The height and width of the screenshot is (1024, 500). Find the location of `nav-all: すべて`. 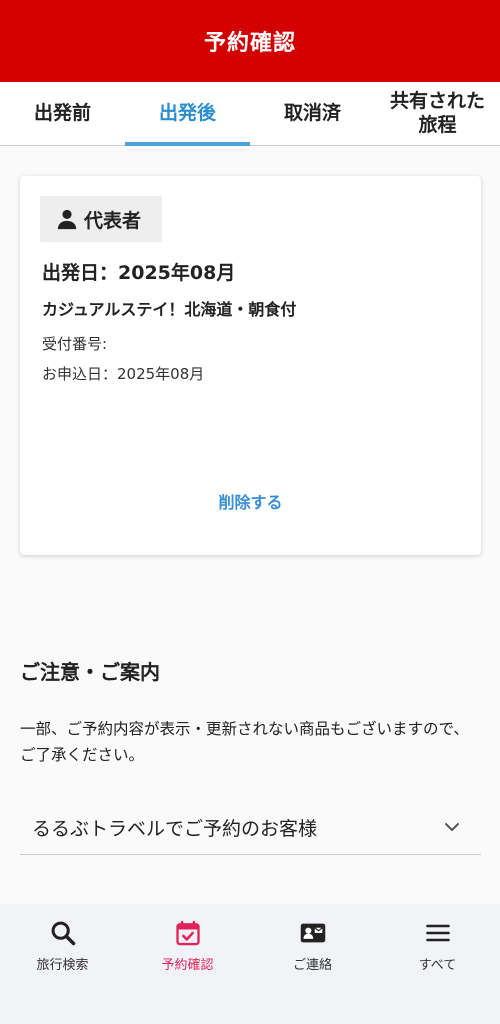

nav-all: すべて is located at coordinates (437, 964).